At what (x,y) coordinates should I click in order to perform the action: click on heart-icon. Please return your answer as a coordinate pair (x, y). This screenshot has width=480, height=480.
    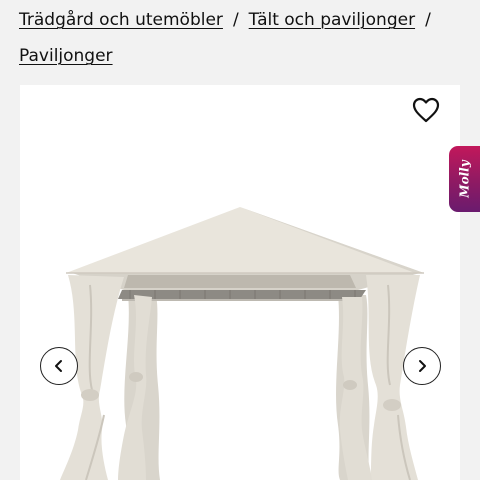
    Looking at the image, I should click on (426, 110).